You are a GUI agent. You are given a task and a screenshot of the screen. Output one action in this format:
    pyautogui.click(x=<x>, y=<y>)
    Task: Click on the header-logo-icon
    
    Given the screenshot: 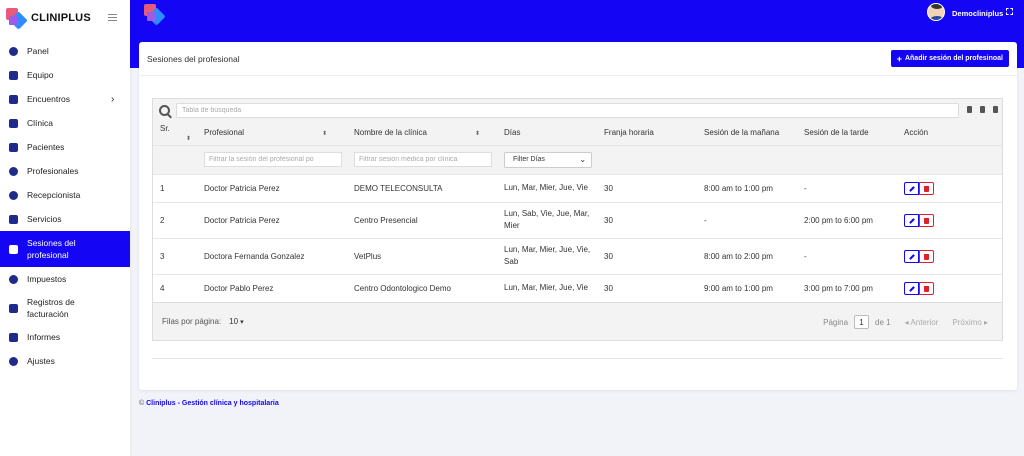 What is the action you would take?
    pyautogui.click(x=155, y=15)
    